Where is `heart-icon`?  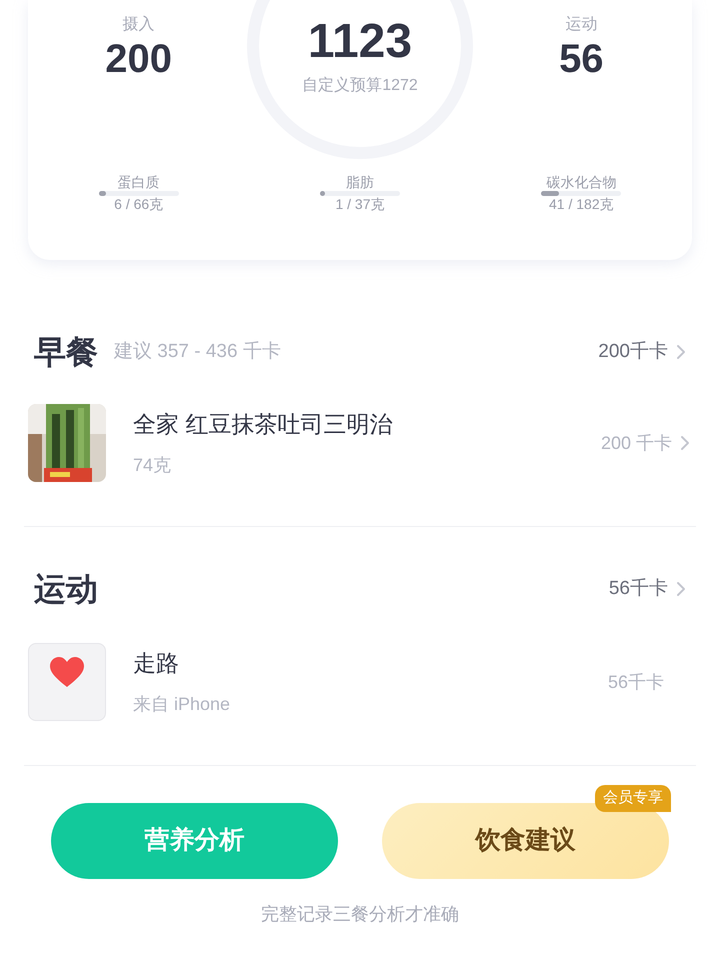
heart-icon is located at coordinates (67, 672).